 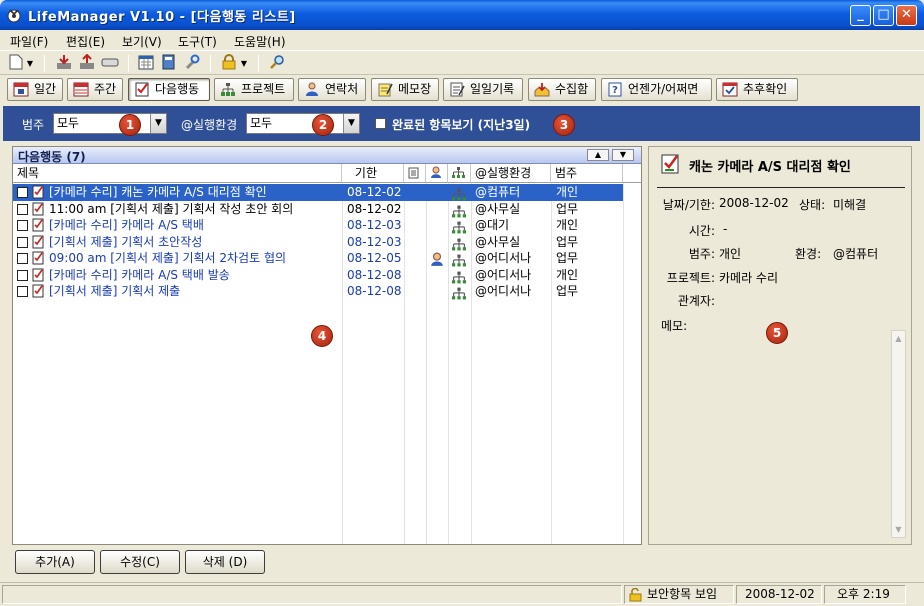 I want to click on list-panel-title: 다음행동 (7), so click(x=52, y=157).